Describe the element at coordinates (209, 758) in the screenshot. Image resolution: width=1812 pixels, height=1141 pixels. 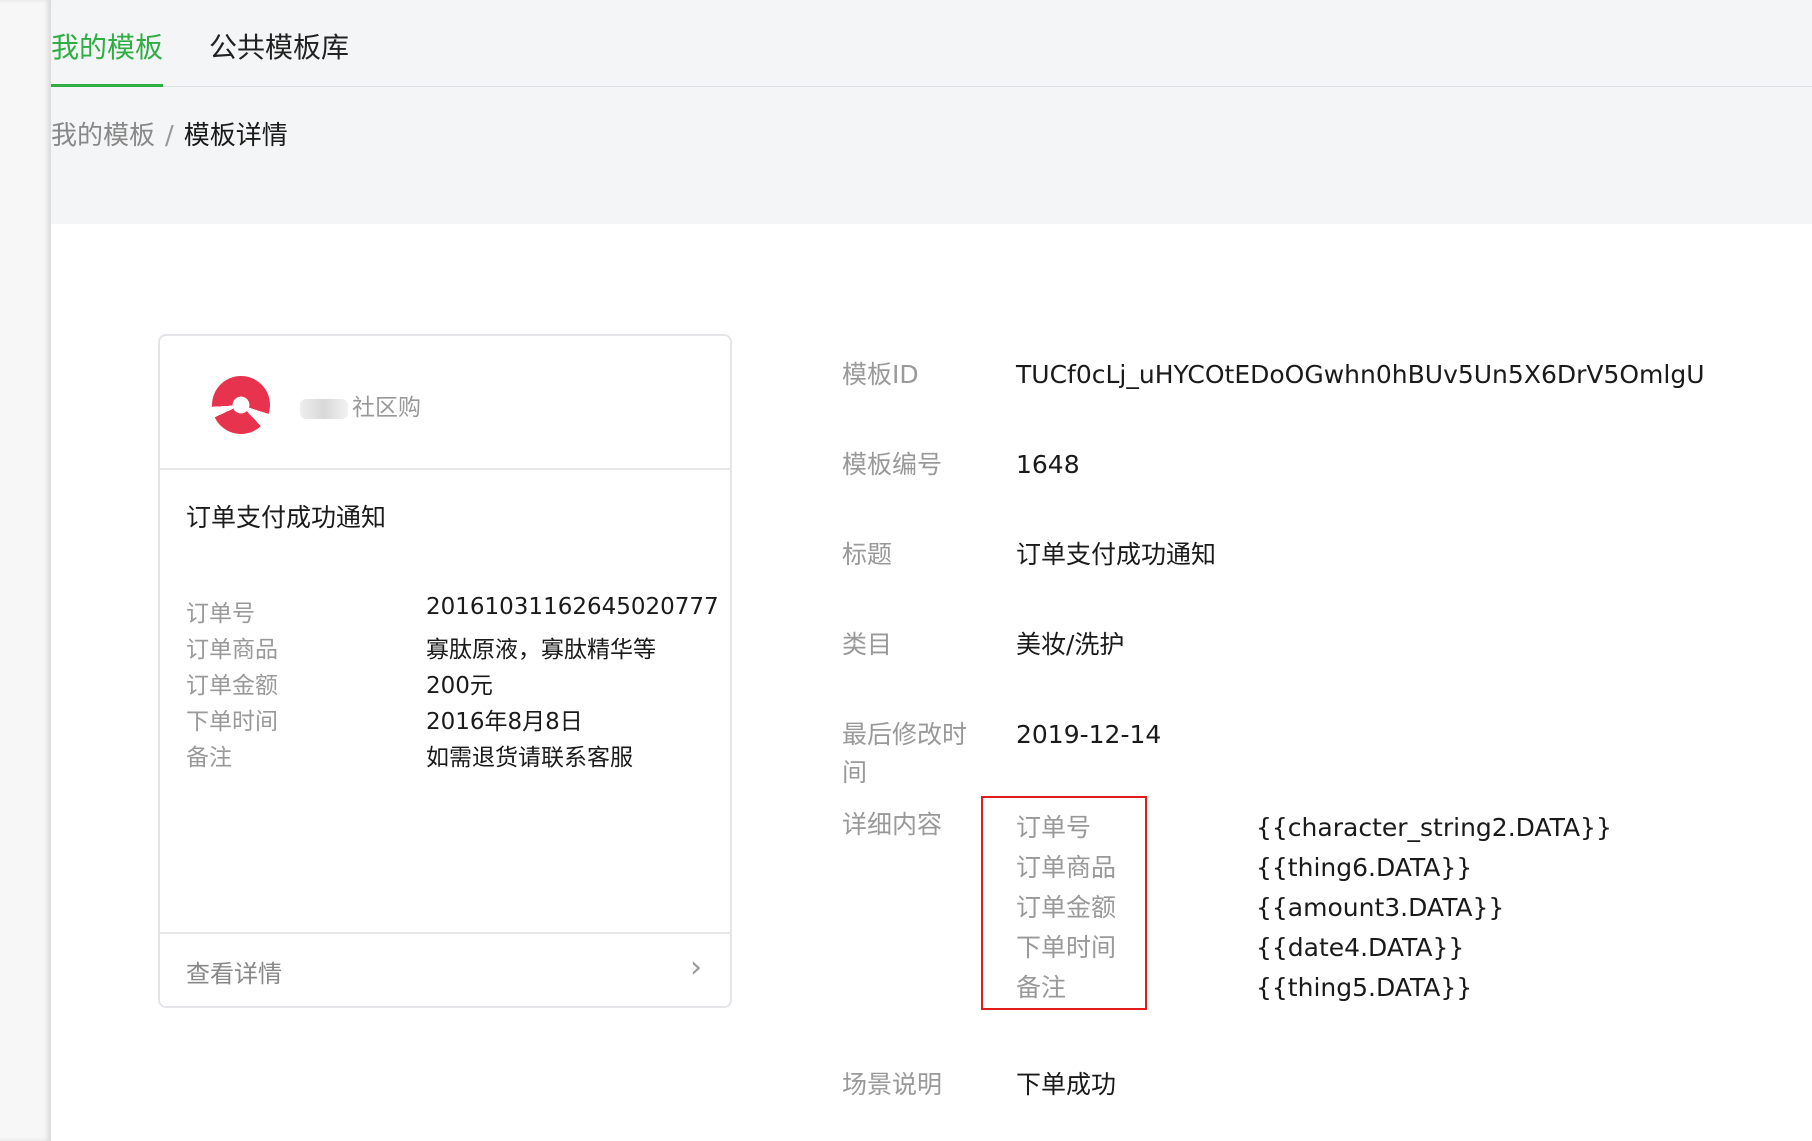
I see `card-field-label: 备注` at that location.